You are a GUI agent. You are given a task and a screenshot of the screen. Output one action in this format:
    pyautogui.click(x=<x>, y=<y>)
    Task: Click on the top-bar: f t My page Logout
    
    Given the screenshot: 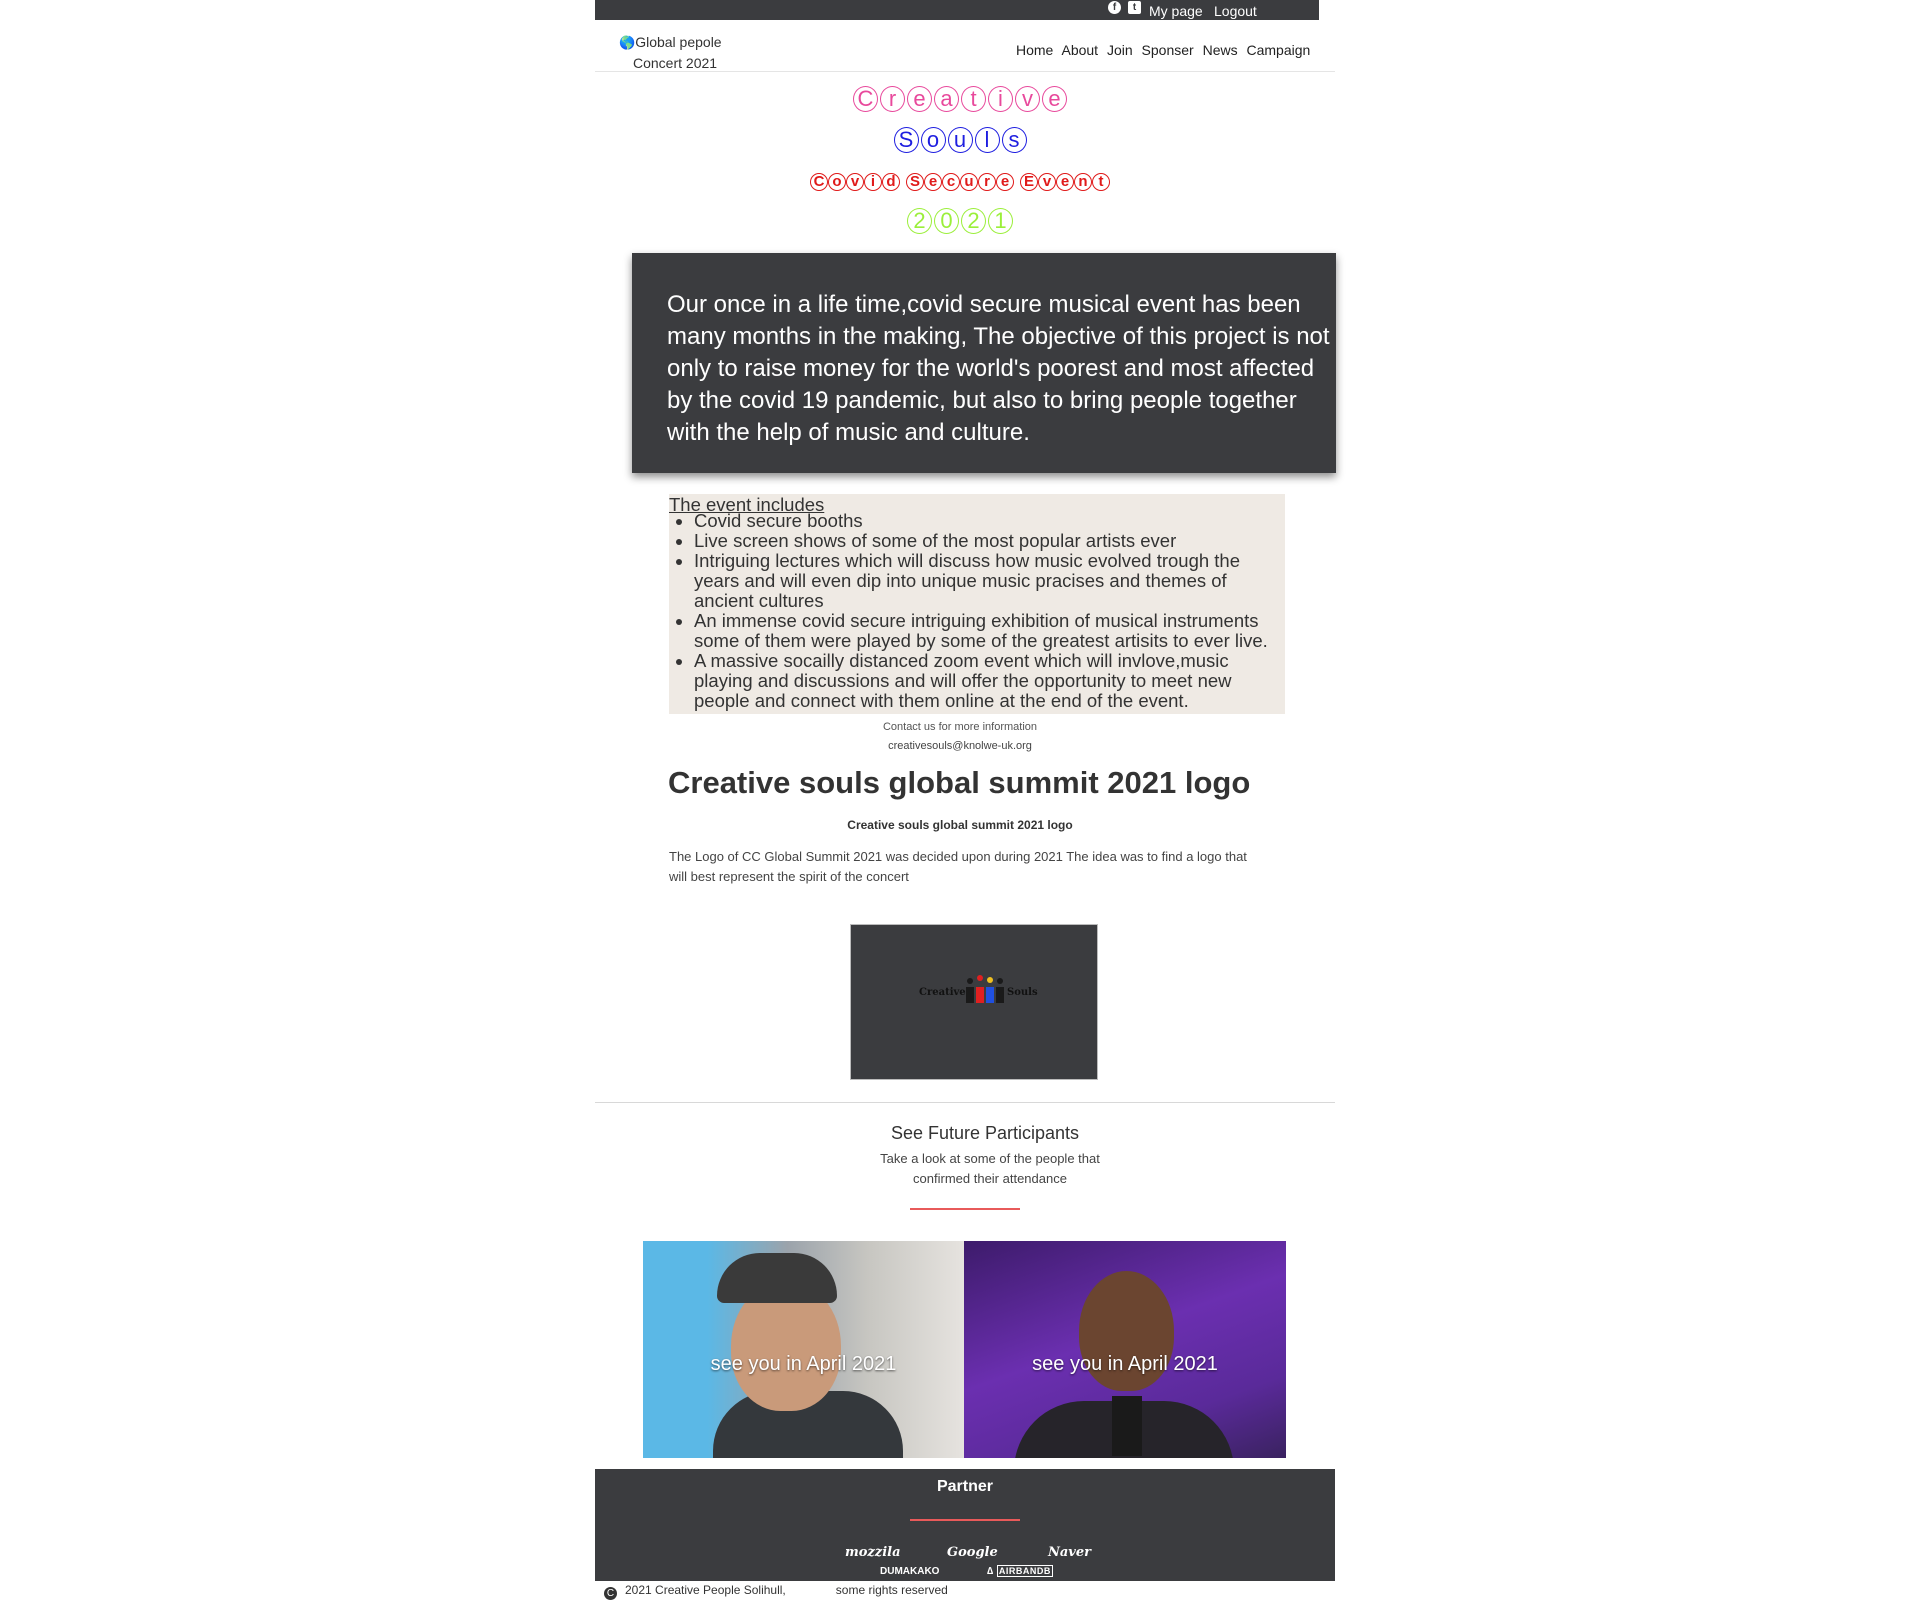 What is the action you would take?
    pyautogui.click(x=957, y=10)
    